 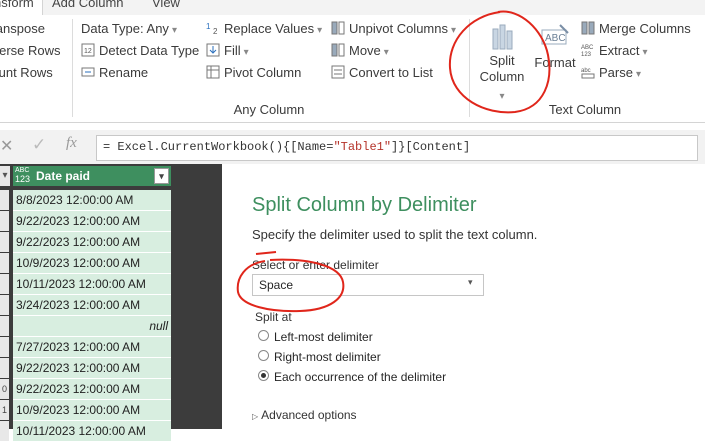 I want to click on svg-text: 12, so click(x=88, y=51).